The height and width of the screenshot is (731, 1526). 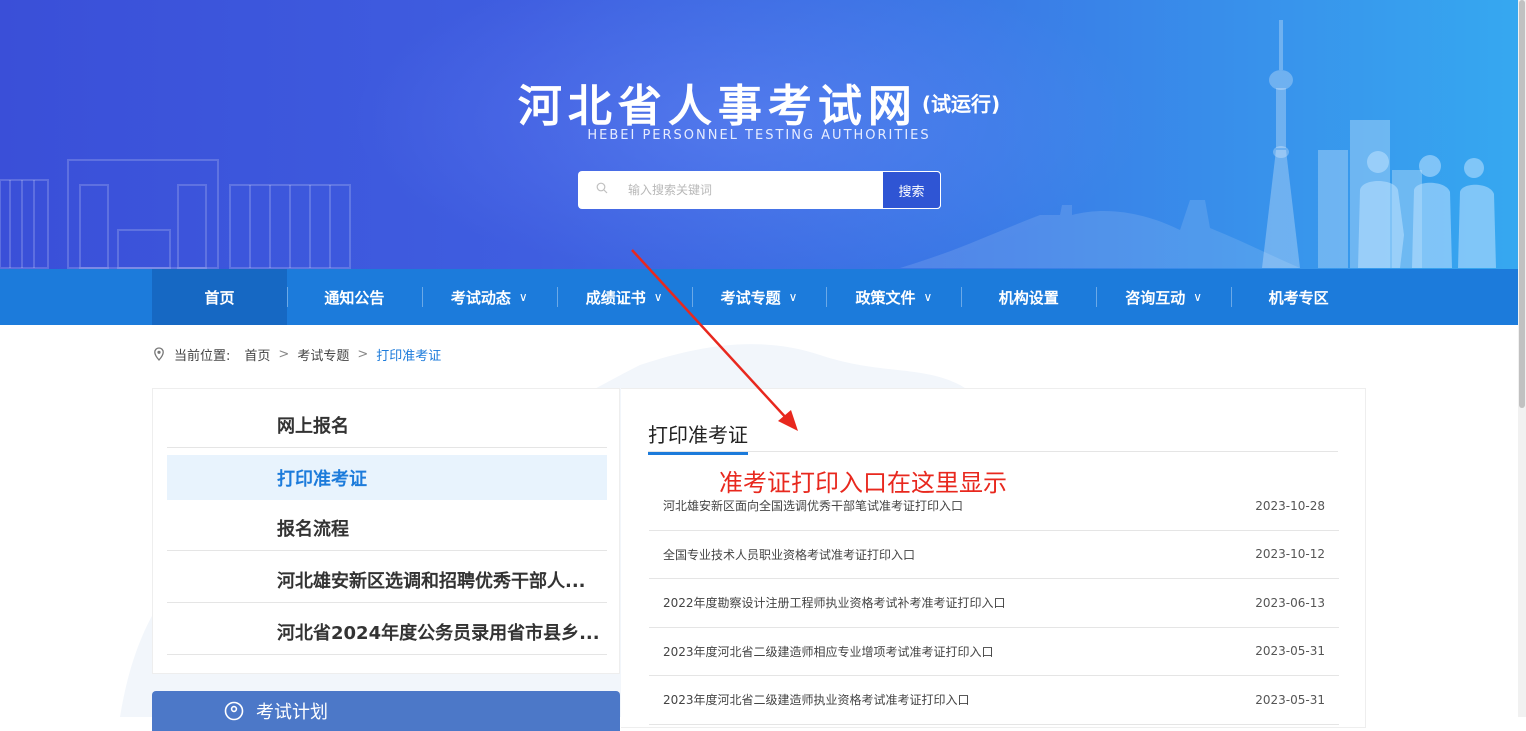 What do you see at coordinates (828, 651) in the screenshot?
I see `article-title: 2023年度河北省二级建造师相应专业增项考试准考证打印入口` at bounding box center [828, 651].